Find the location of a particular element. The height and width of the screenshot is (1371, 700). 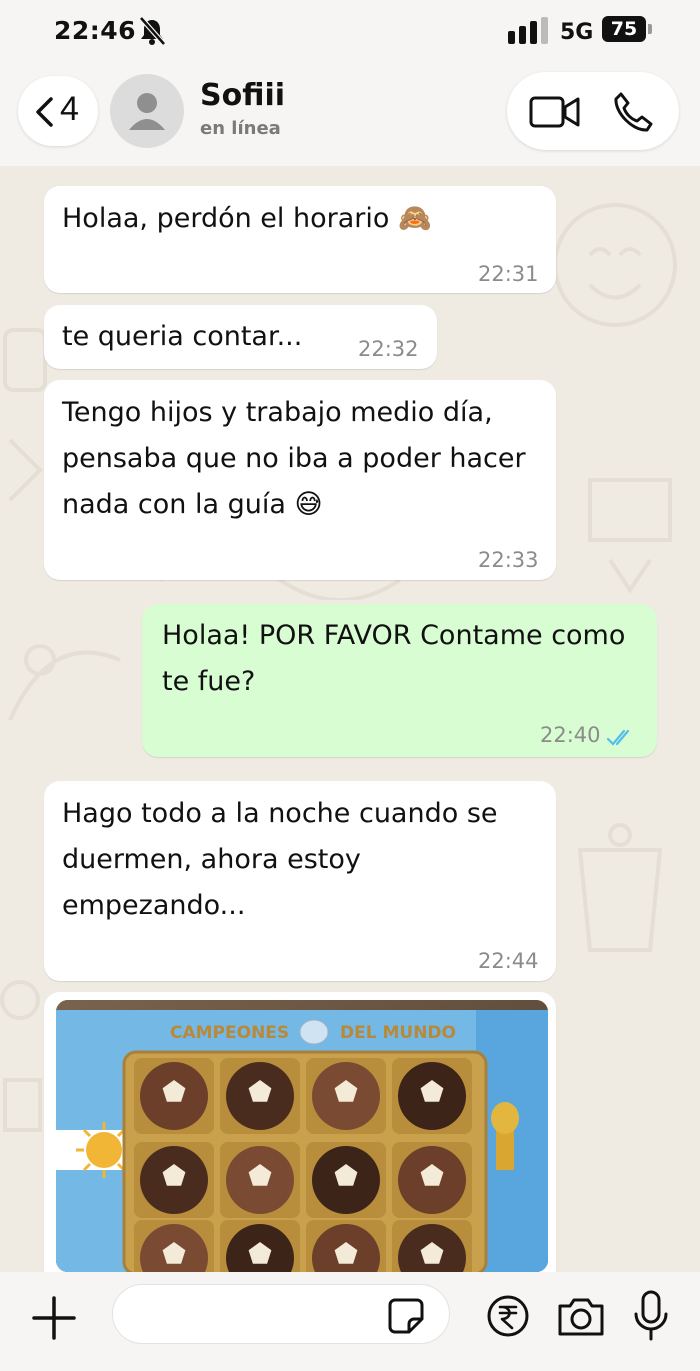

battery-icon: 75 is located at coordinates (624, 29).